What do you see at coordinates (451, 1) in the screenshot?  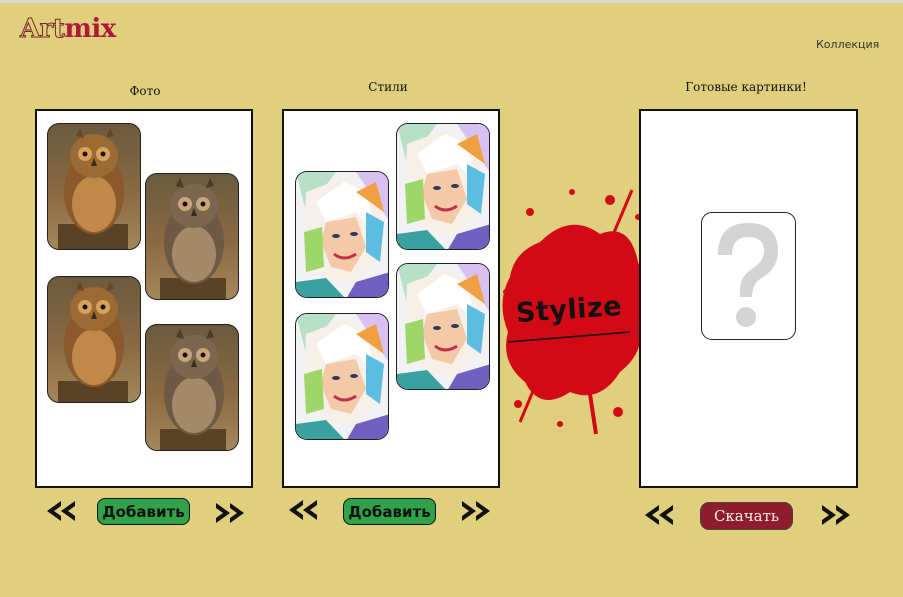 I see `top-border` at bounding box center [451, 1].